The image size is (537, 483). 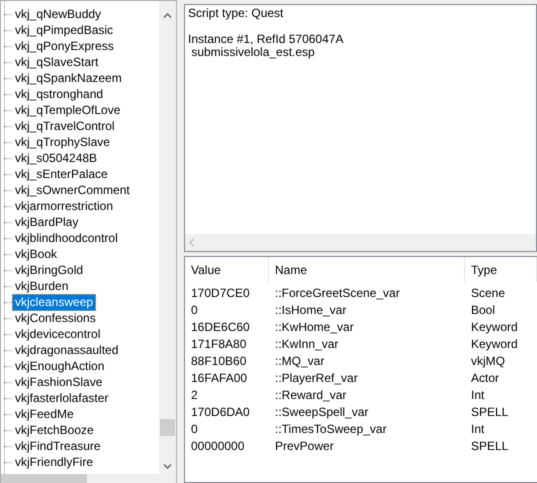 I want to click on table-cell-text: ::ForceGreetScene_var, so click(x=337, y=293).